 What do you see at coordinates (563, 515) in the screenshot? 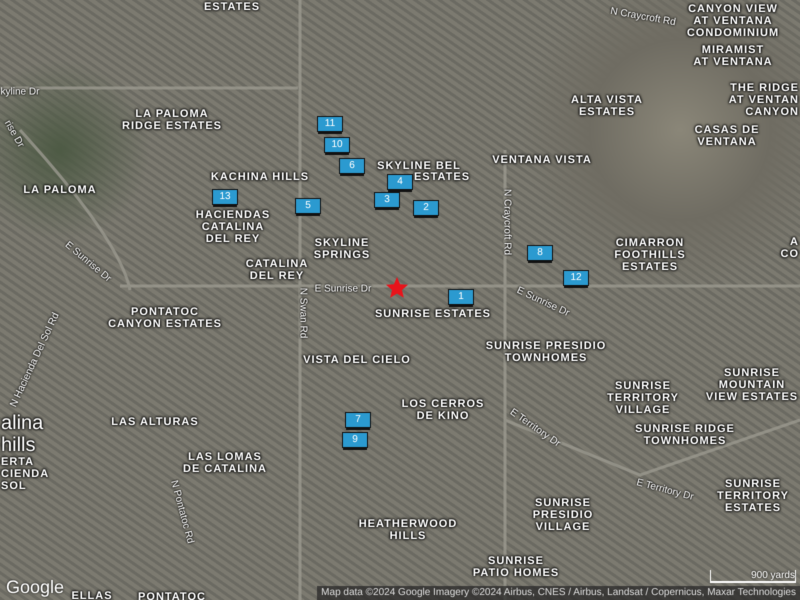
I see `area-label: SUNRISE PRESIDIO VILLAGE` at bounding box center [563, 515].